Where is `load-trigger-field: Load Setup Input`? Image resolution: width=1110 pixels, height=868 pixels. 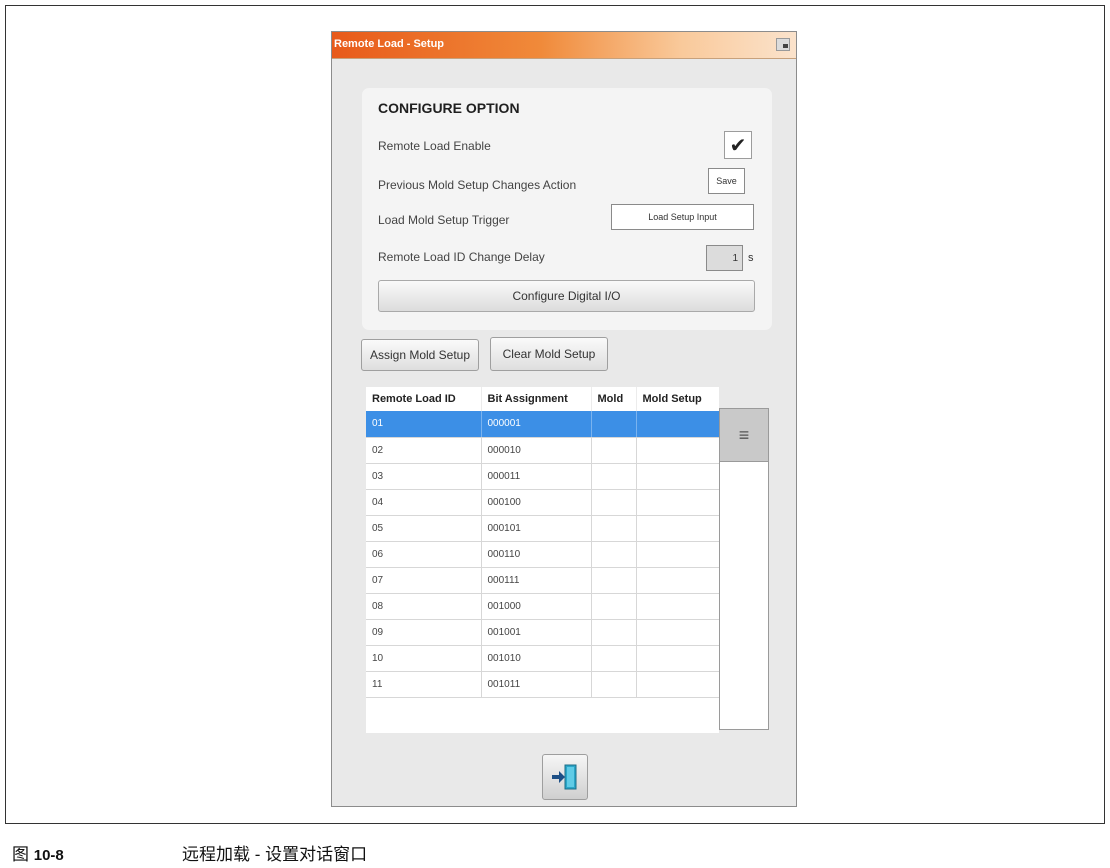 load-trigger-field: Load Setup Input is located at coordinates (682, 217).